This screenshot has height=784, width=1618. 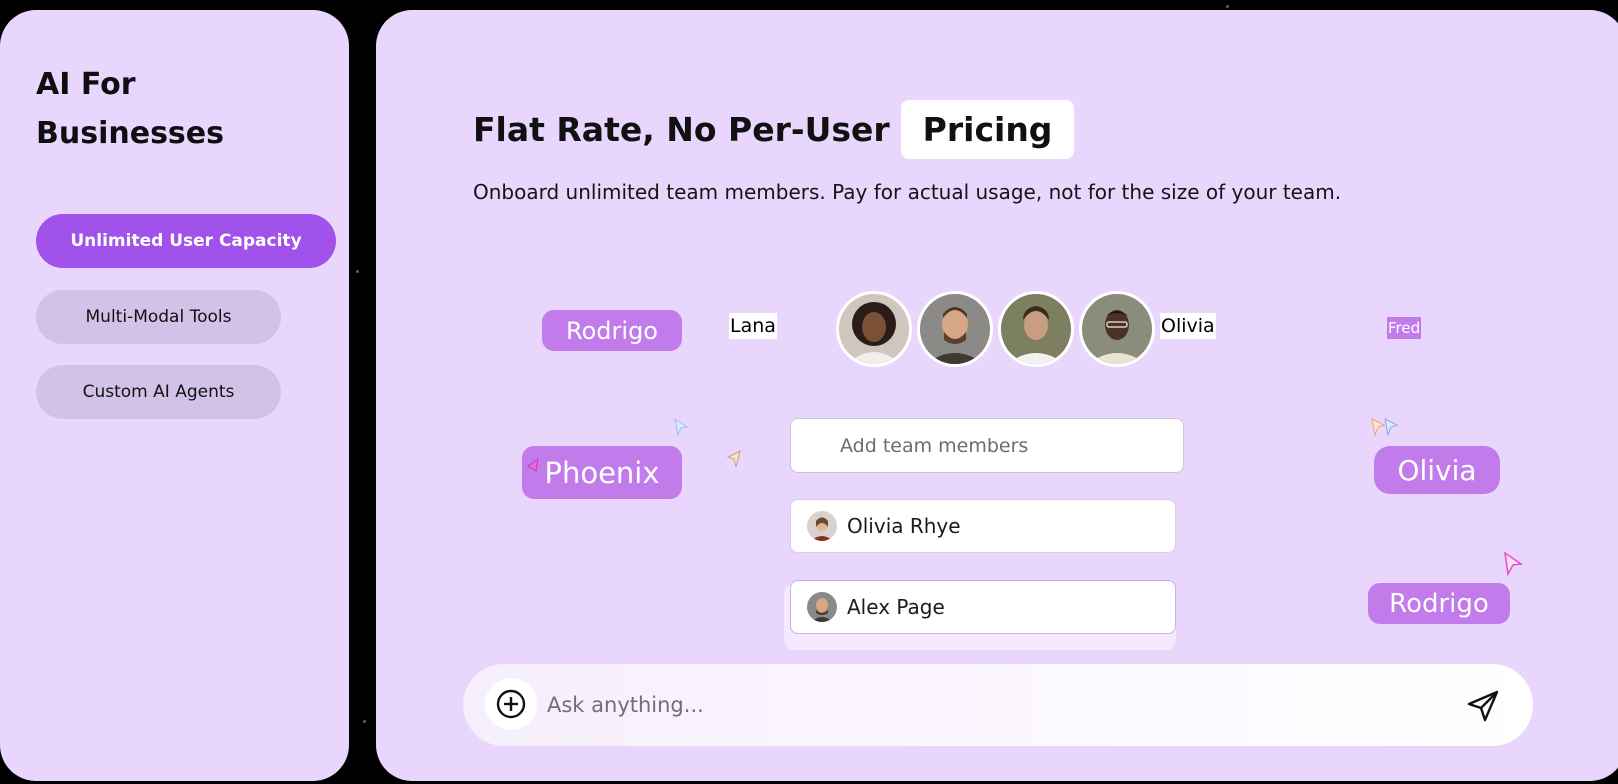 What do you see at coordinates (158, 392) in the screenshot?
I see `nav-item-custom-ai-agents: Custom AI Agents` at bounding box center [158, 392].